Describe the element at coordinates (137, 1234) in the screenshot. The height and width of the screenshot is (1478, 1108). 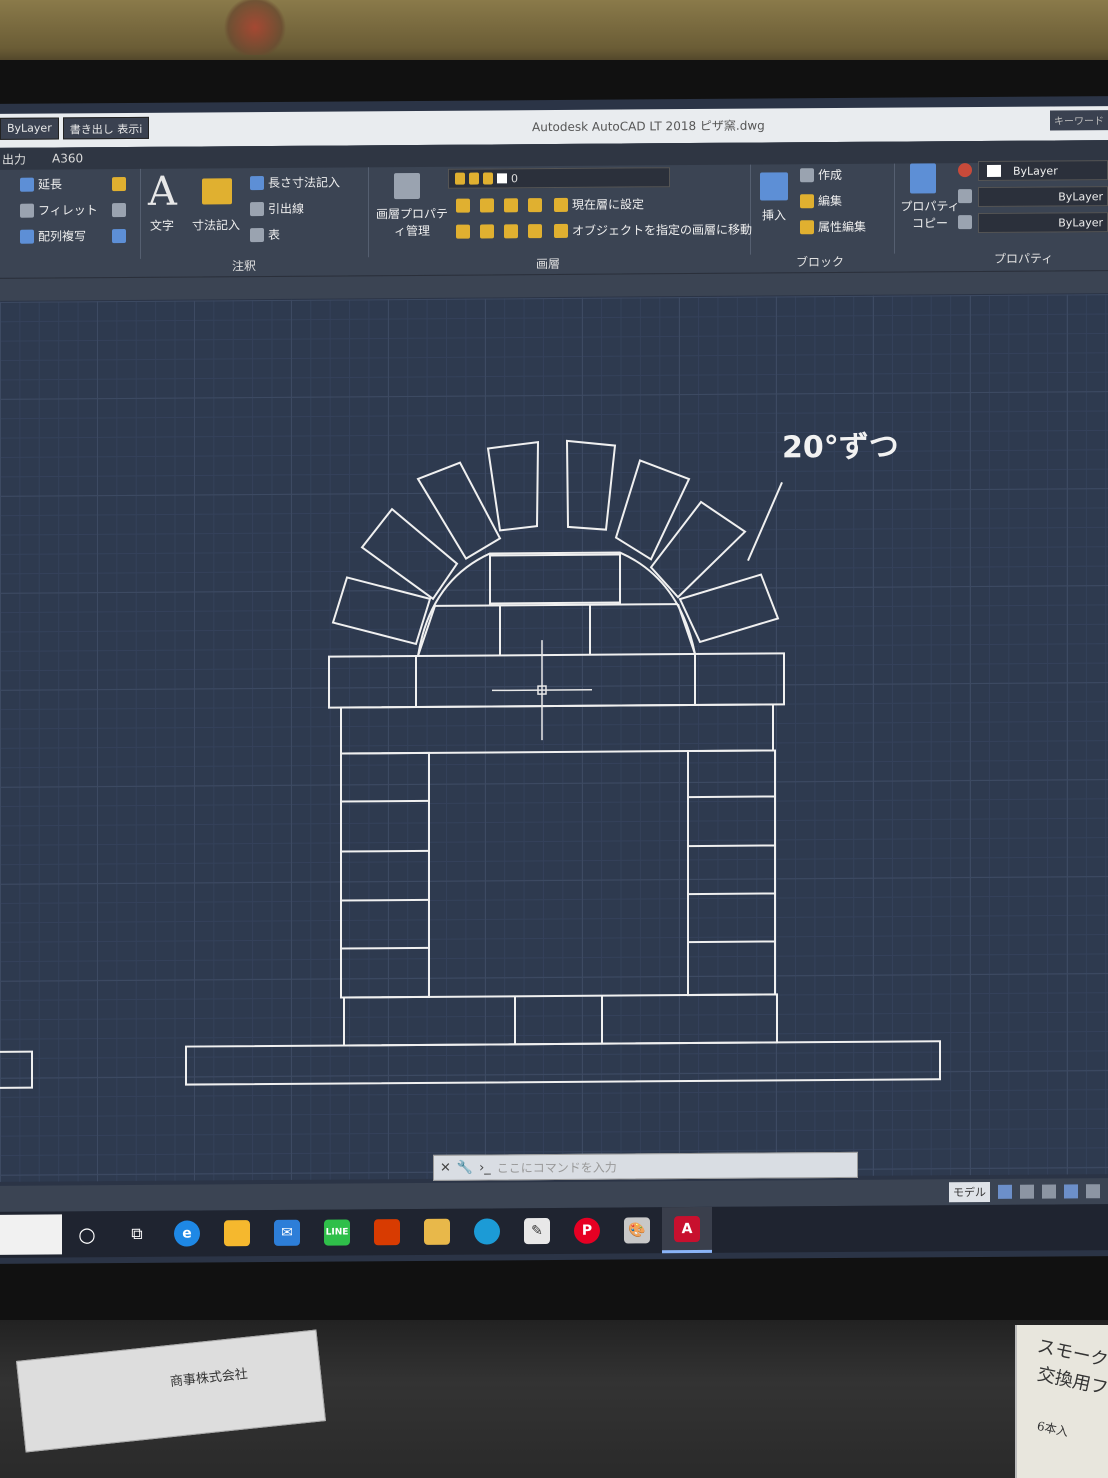
I see `task-view-icon: ⧉` at that location.